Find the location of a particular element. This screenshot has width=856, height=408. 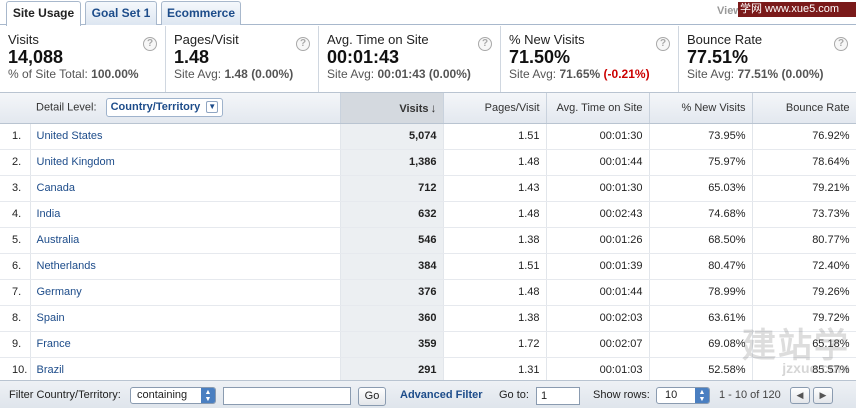

column-header-pages-visit: Pages/Visit is located at coordinates (495, 108).